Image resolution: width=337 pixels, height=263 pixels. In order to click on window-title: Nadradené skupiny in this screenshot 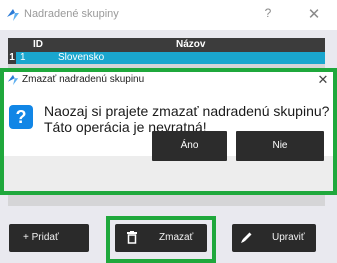, I will do `click(71, 14)`.